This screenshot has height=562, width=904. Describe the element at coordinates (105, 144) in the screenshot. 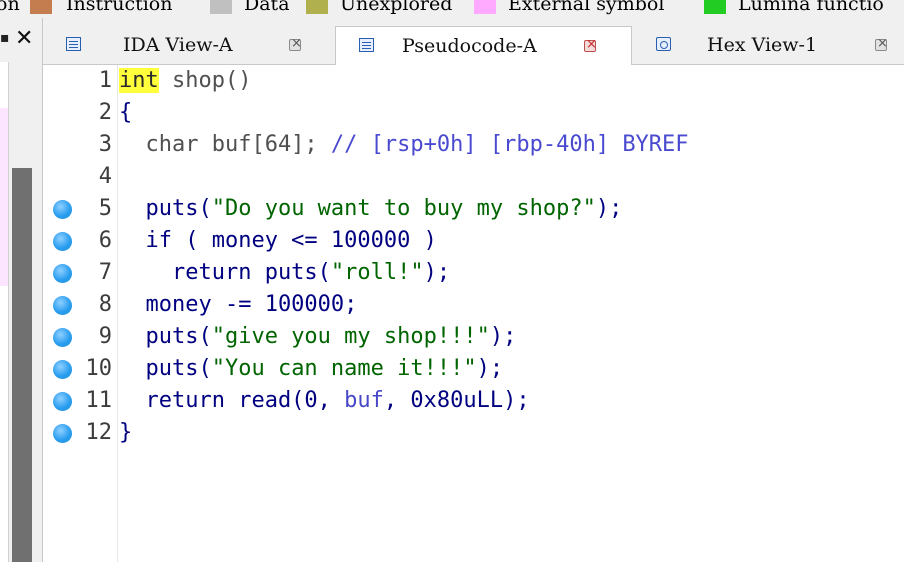

I see `line-number: 3` at that location.